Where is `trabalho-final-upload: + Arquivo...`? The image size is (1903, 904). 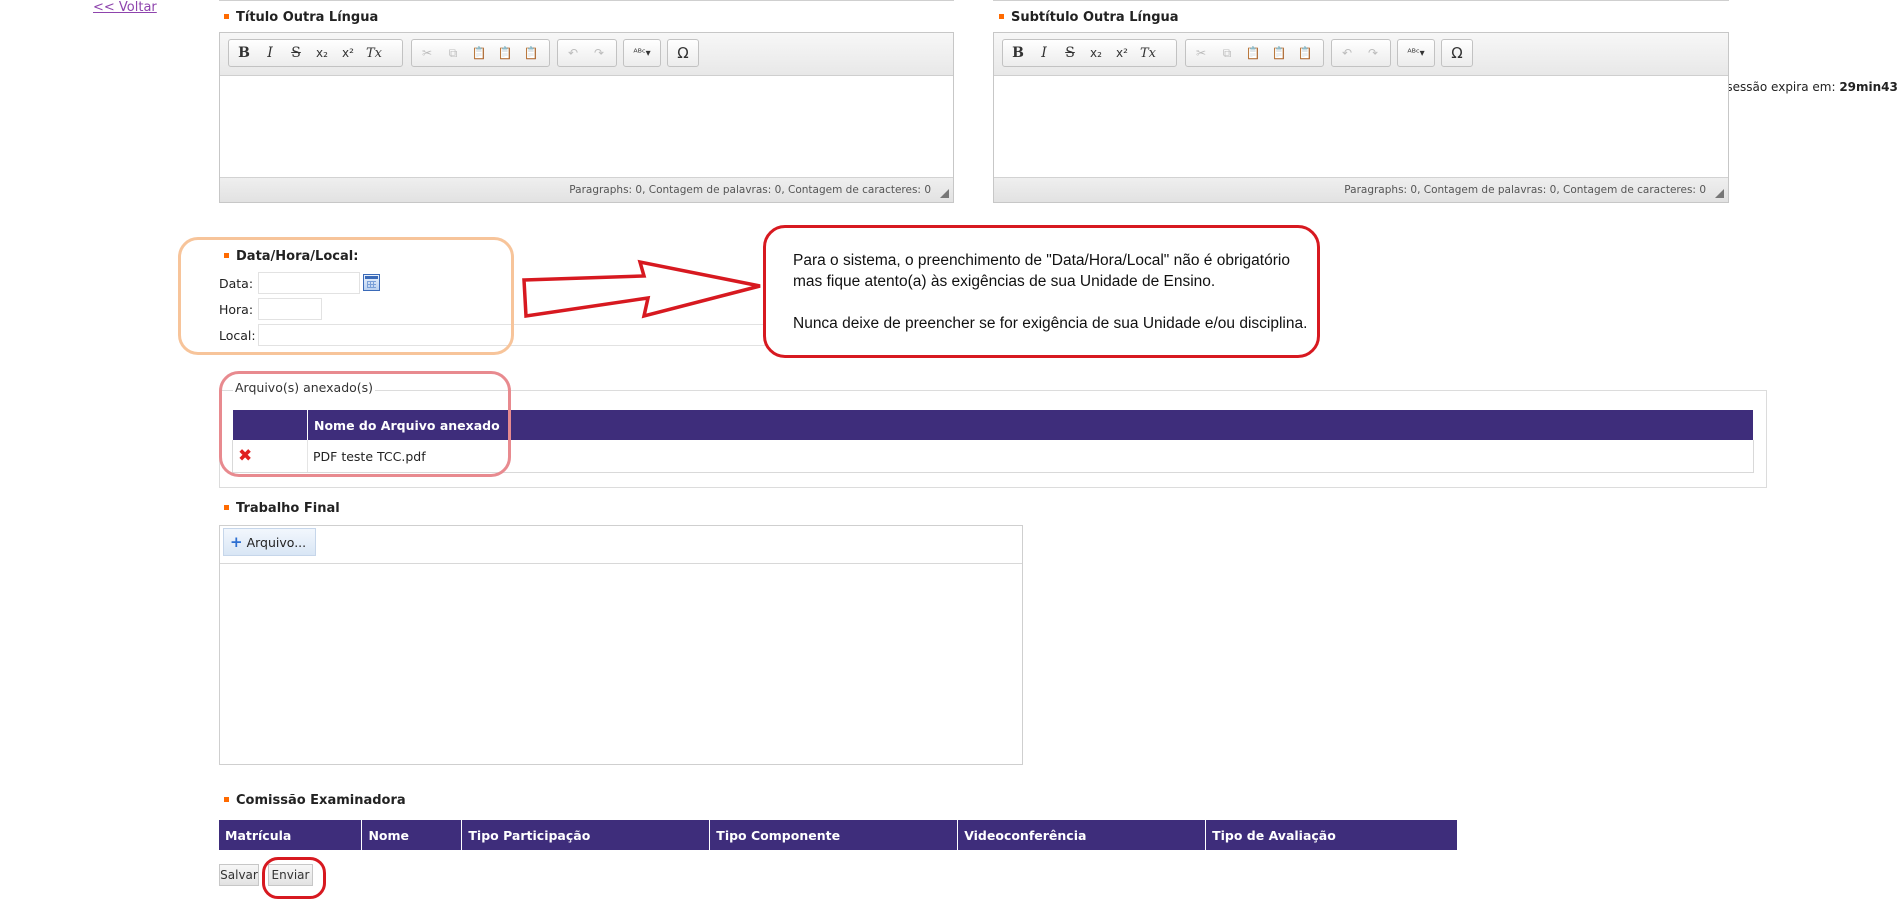
trabalho-final-upload: + Arquivo... is located at coordinates (621, 645).